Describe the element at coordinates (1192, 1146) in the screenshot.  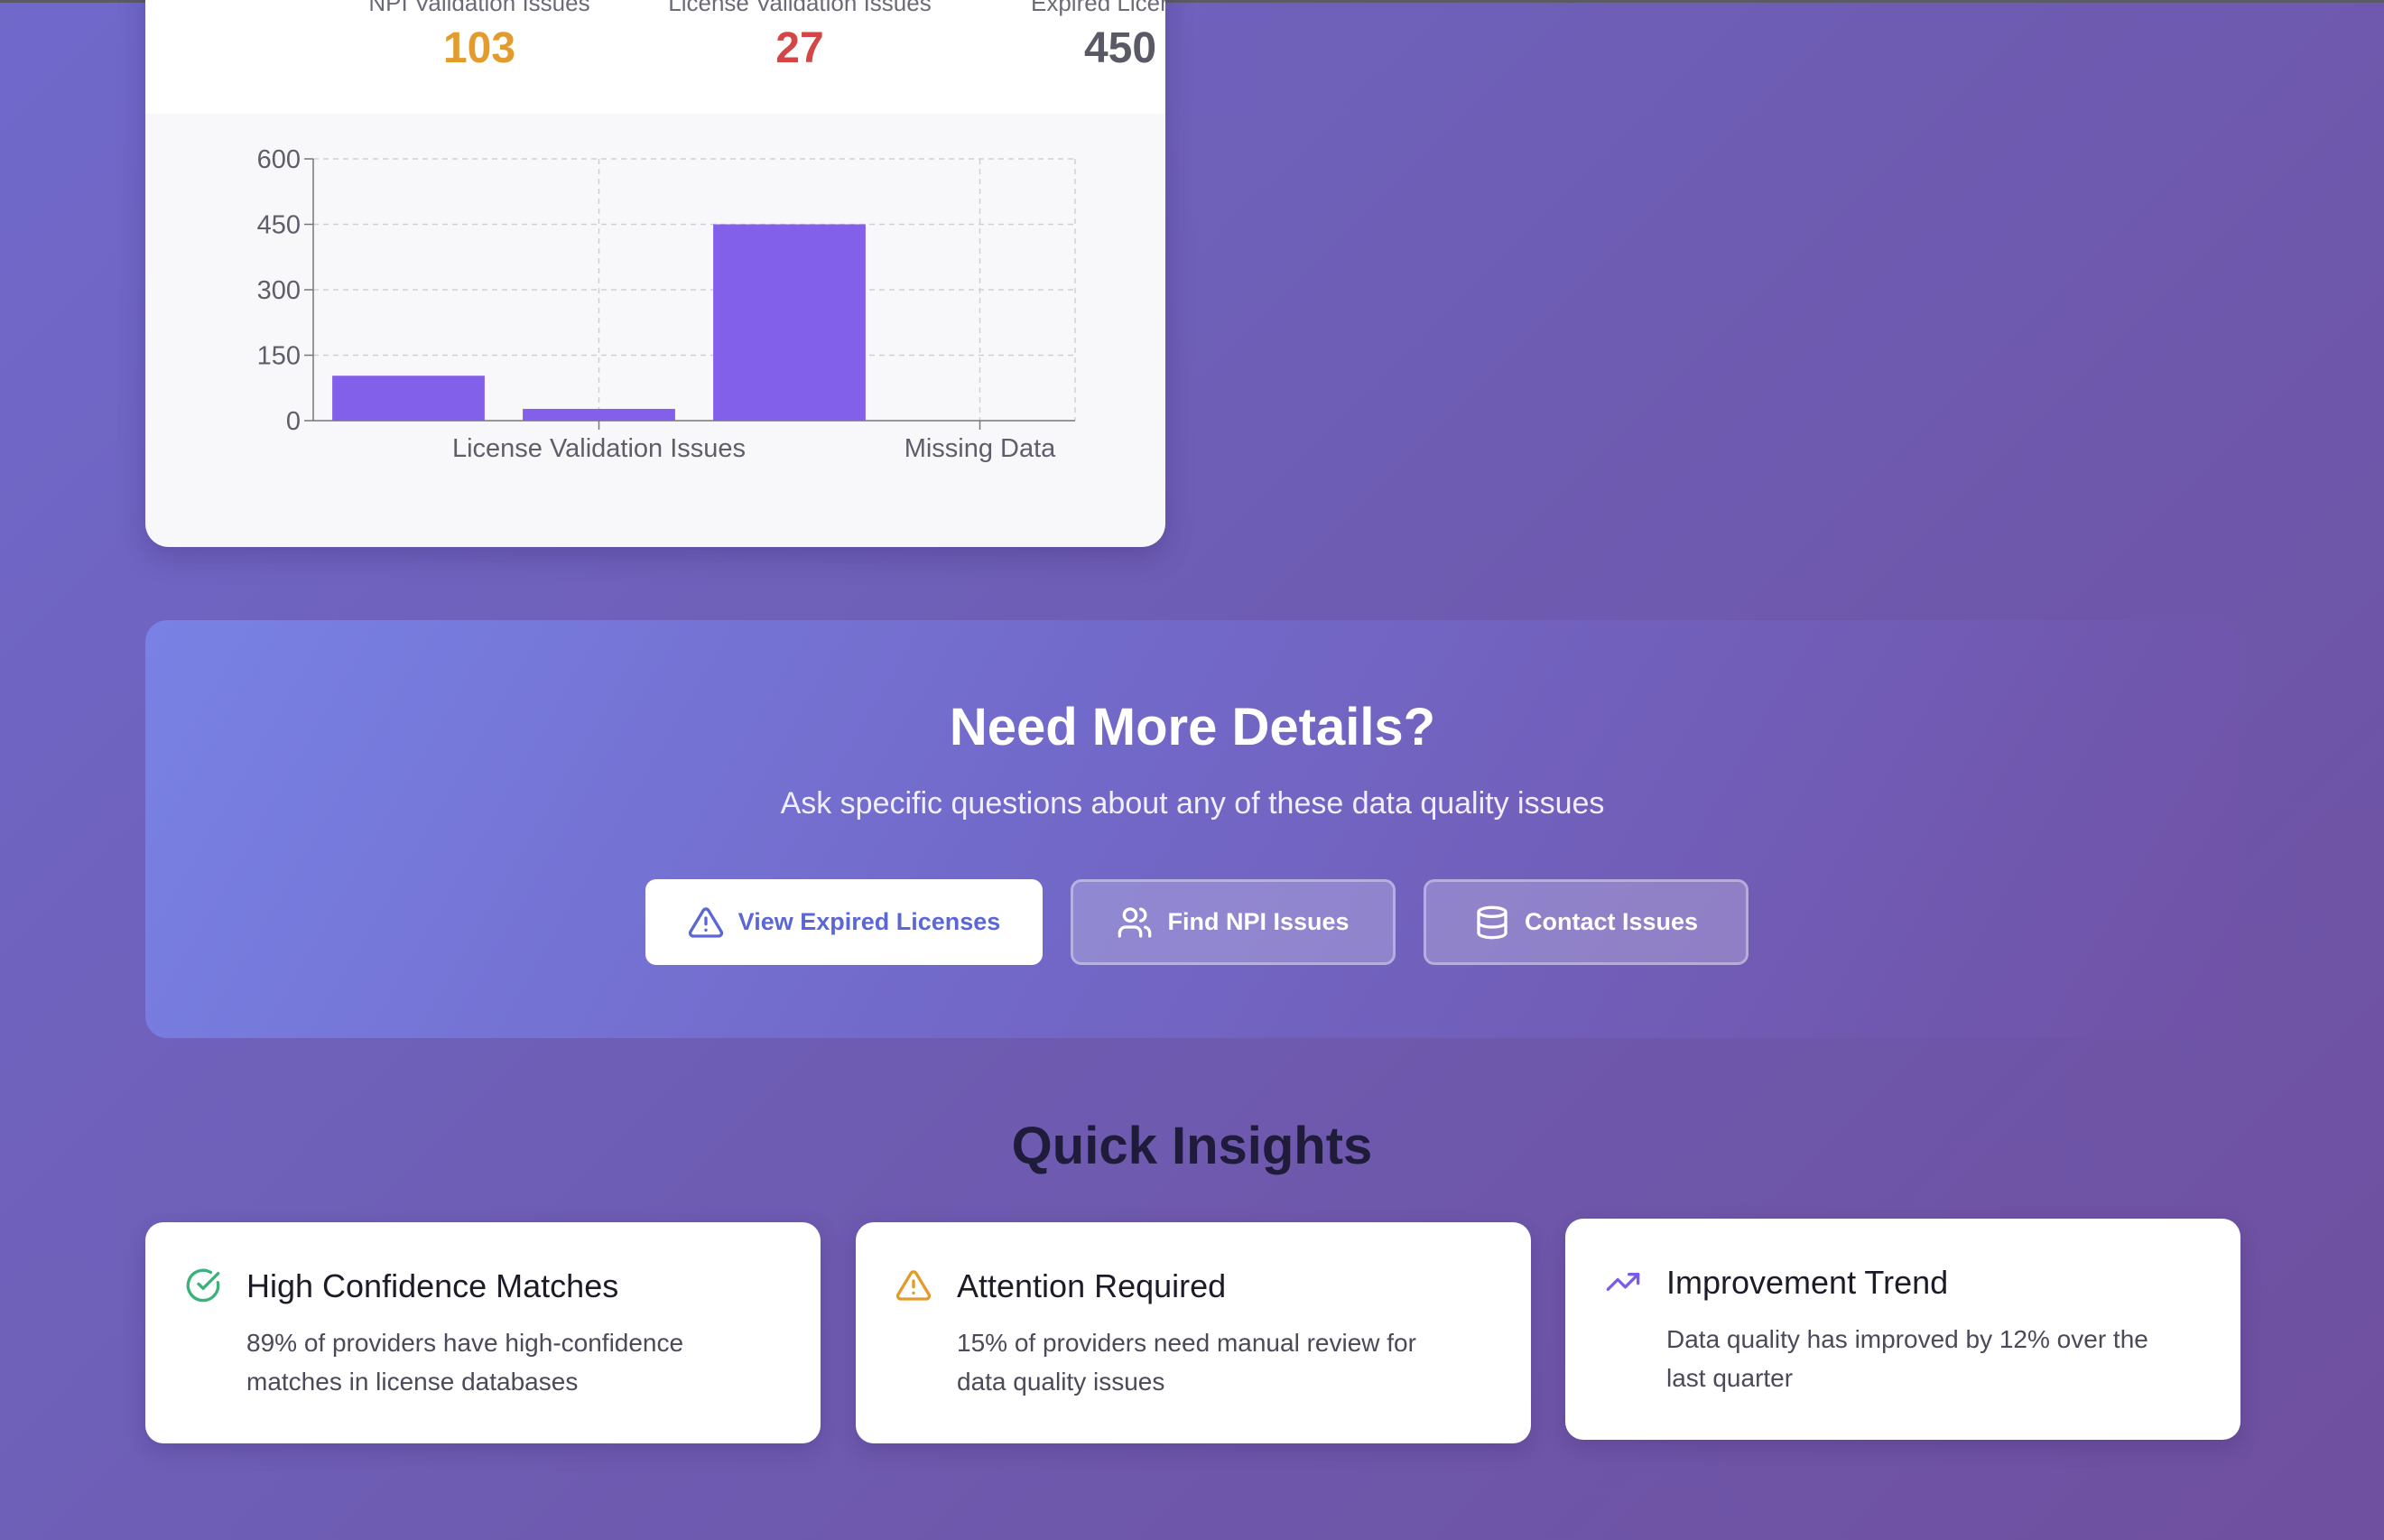
I see `quick-insights-title: Quick Insights` at that location.